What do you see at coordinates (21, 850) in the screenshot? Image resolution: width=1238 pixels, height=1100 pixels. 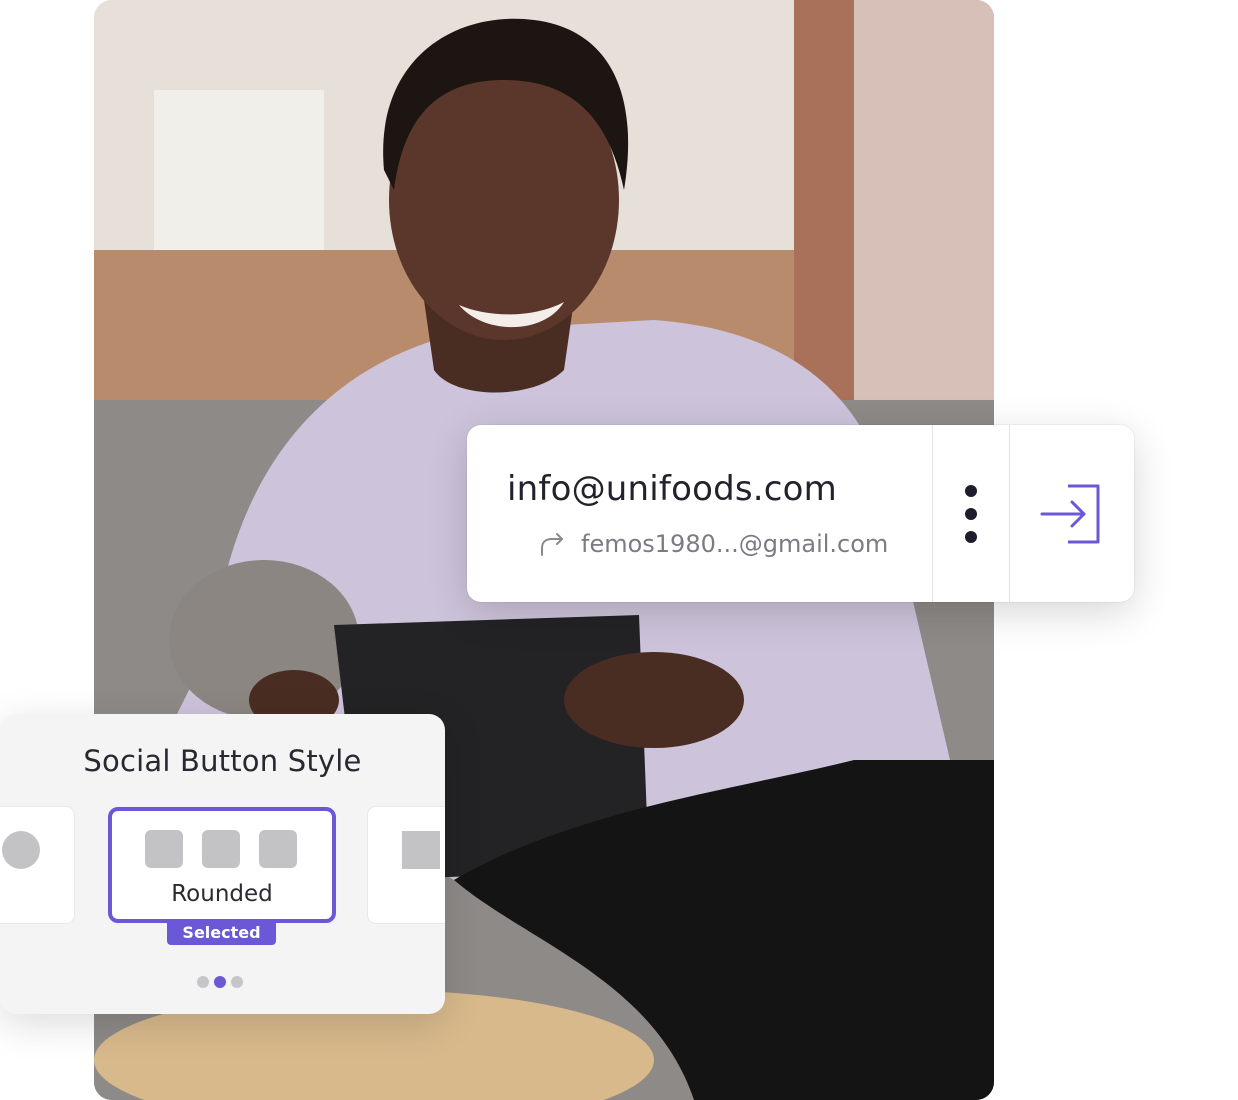 I see `circle-shape-icon` at bounding box center [21, 850].